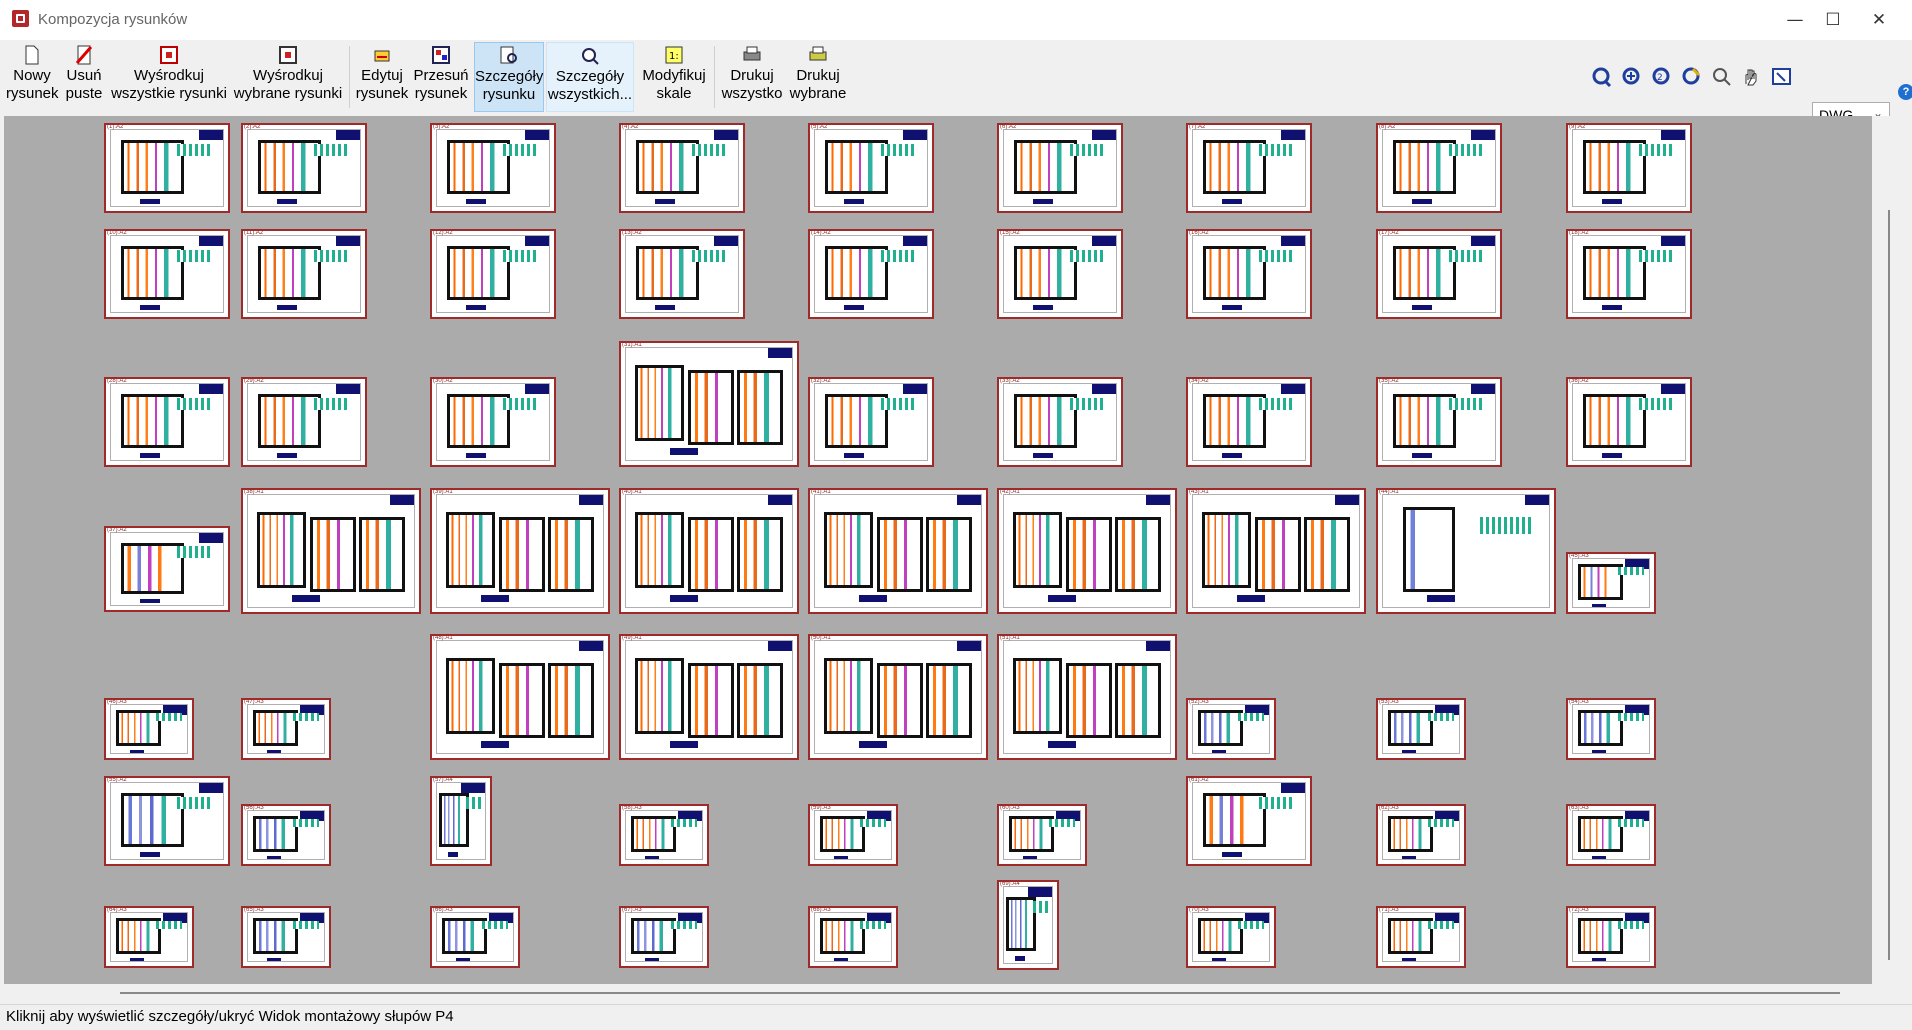  What do you see at coordinates (286, 937) in the screenshot?
I see `drawing-sheet: (65):A3` at bounding box center [286, 937].